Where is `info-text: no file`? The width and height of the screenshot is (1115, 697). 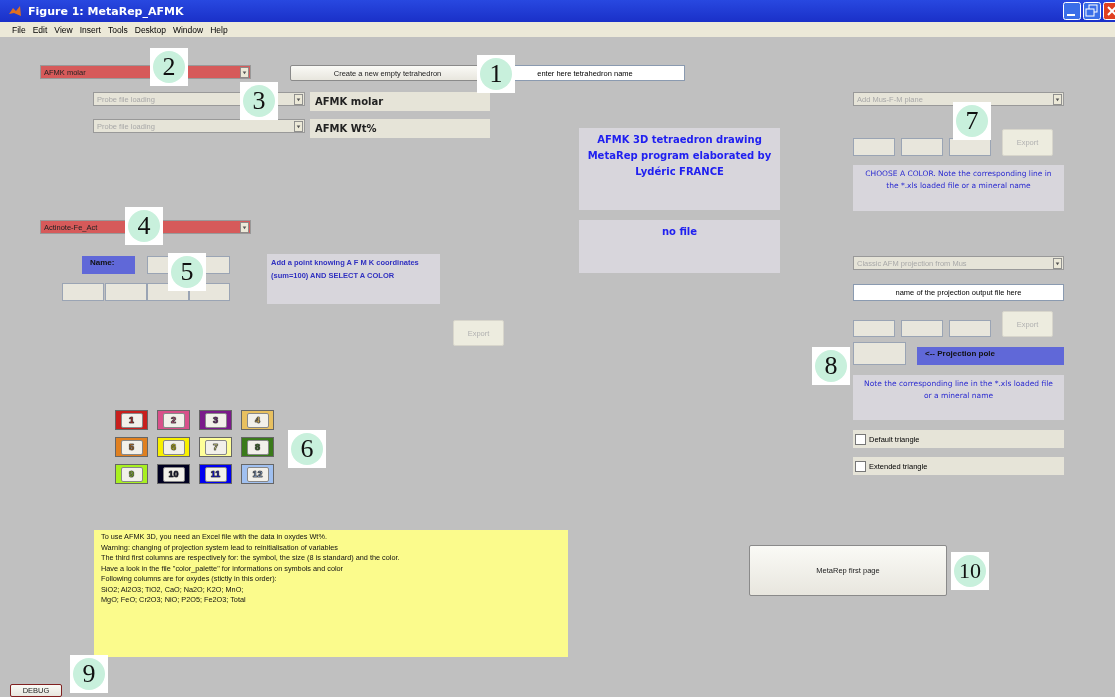 info-text: no file is located at coordinates (679, 246).